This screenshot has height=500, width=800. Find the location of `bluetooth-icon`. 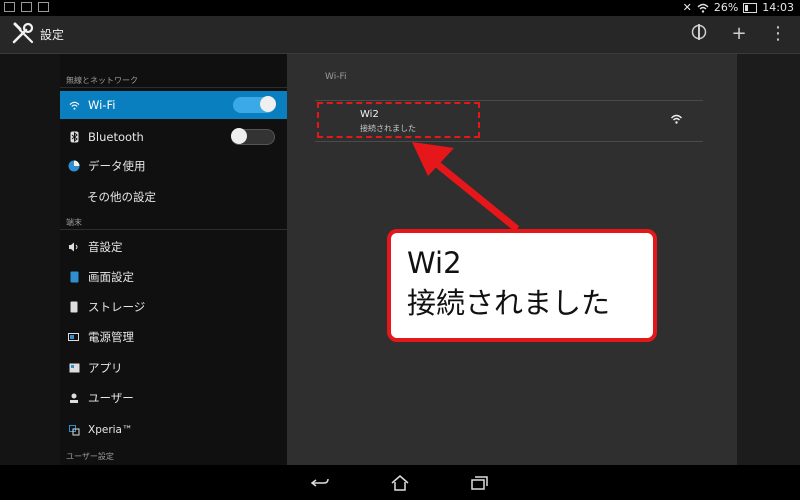

bluetooth-icon is located at coordinates (74, 137).